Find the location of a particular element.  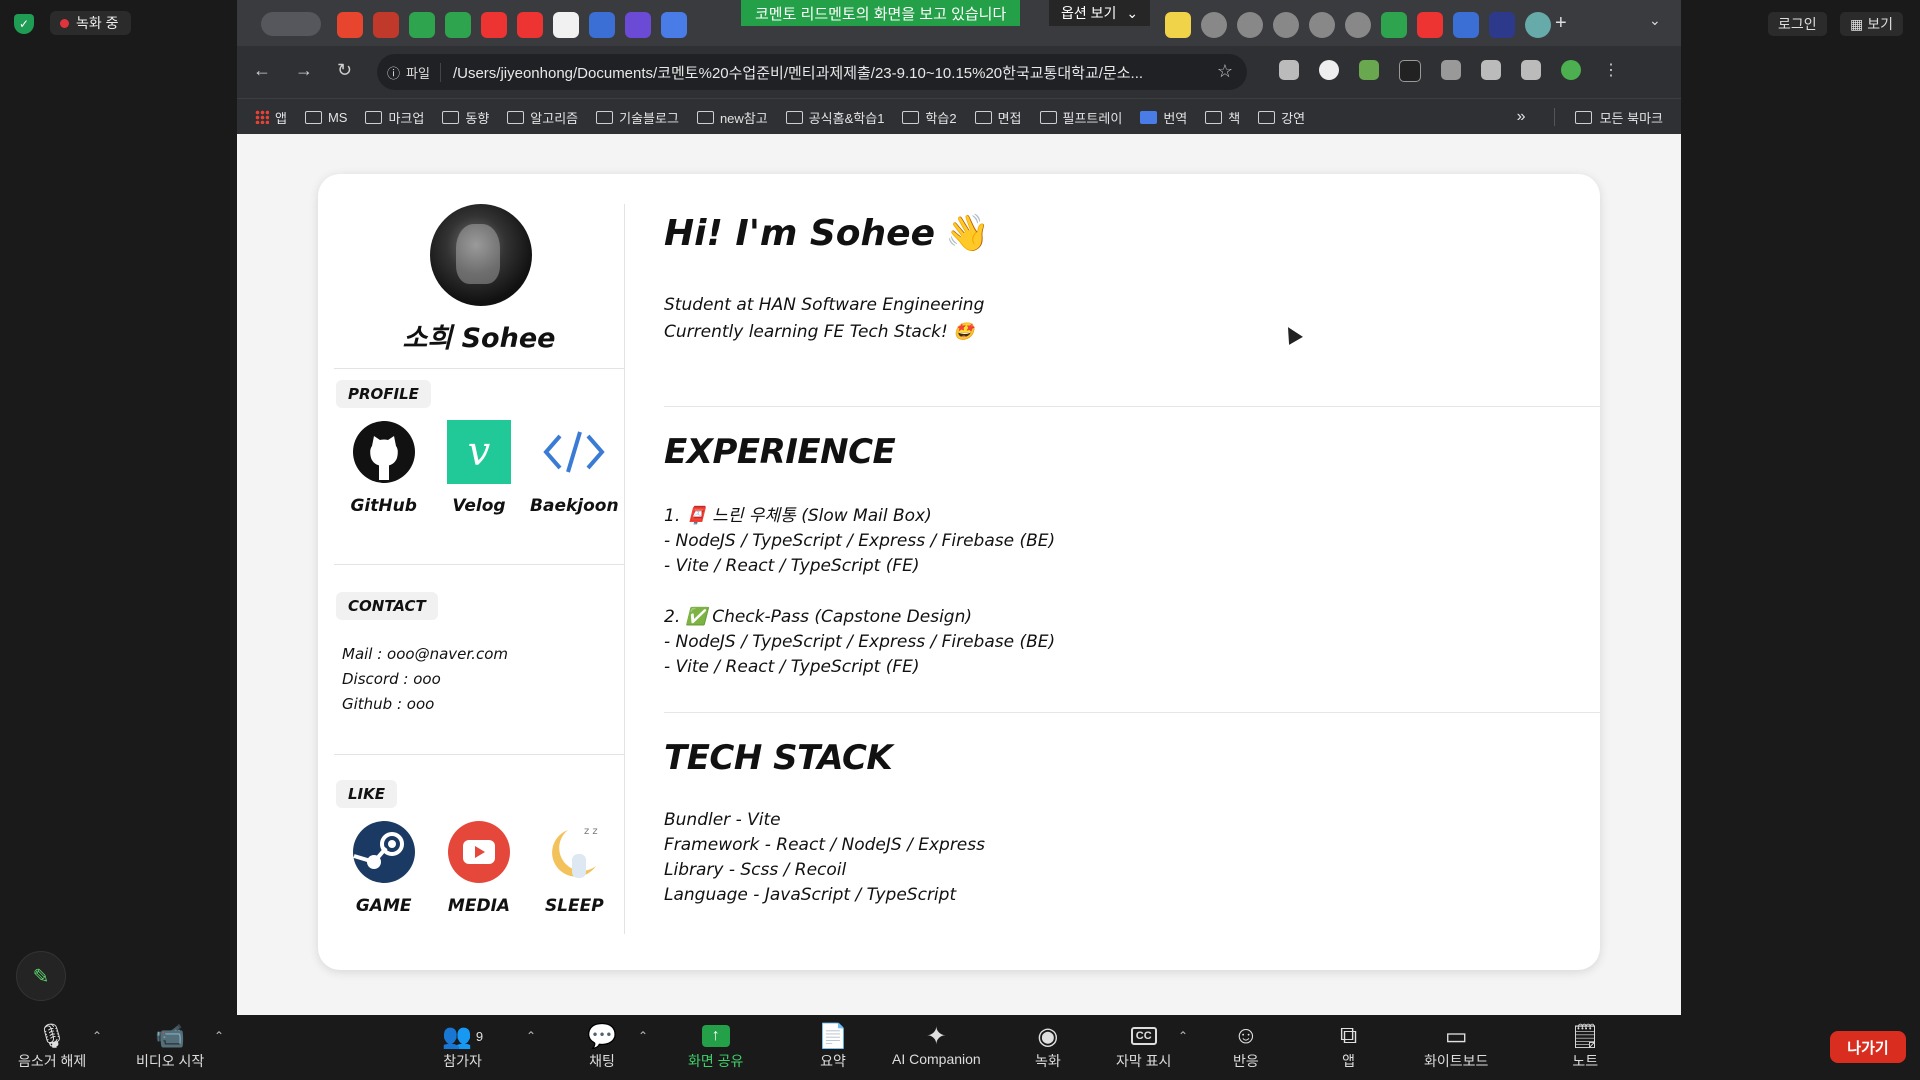

unmute-label: 음소거 해제 is located at coordinates (52, 1061).